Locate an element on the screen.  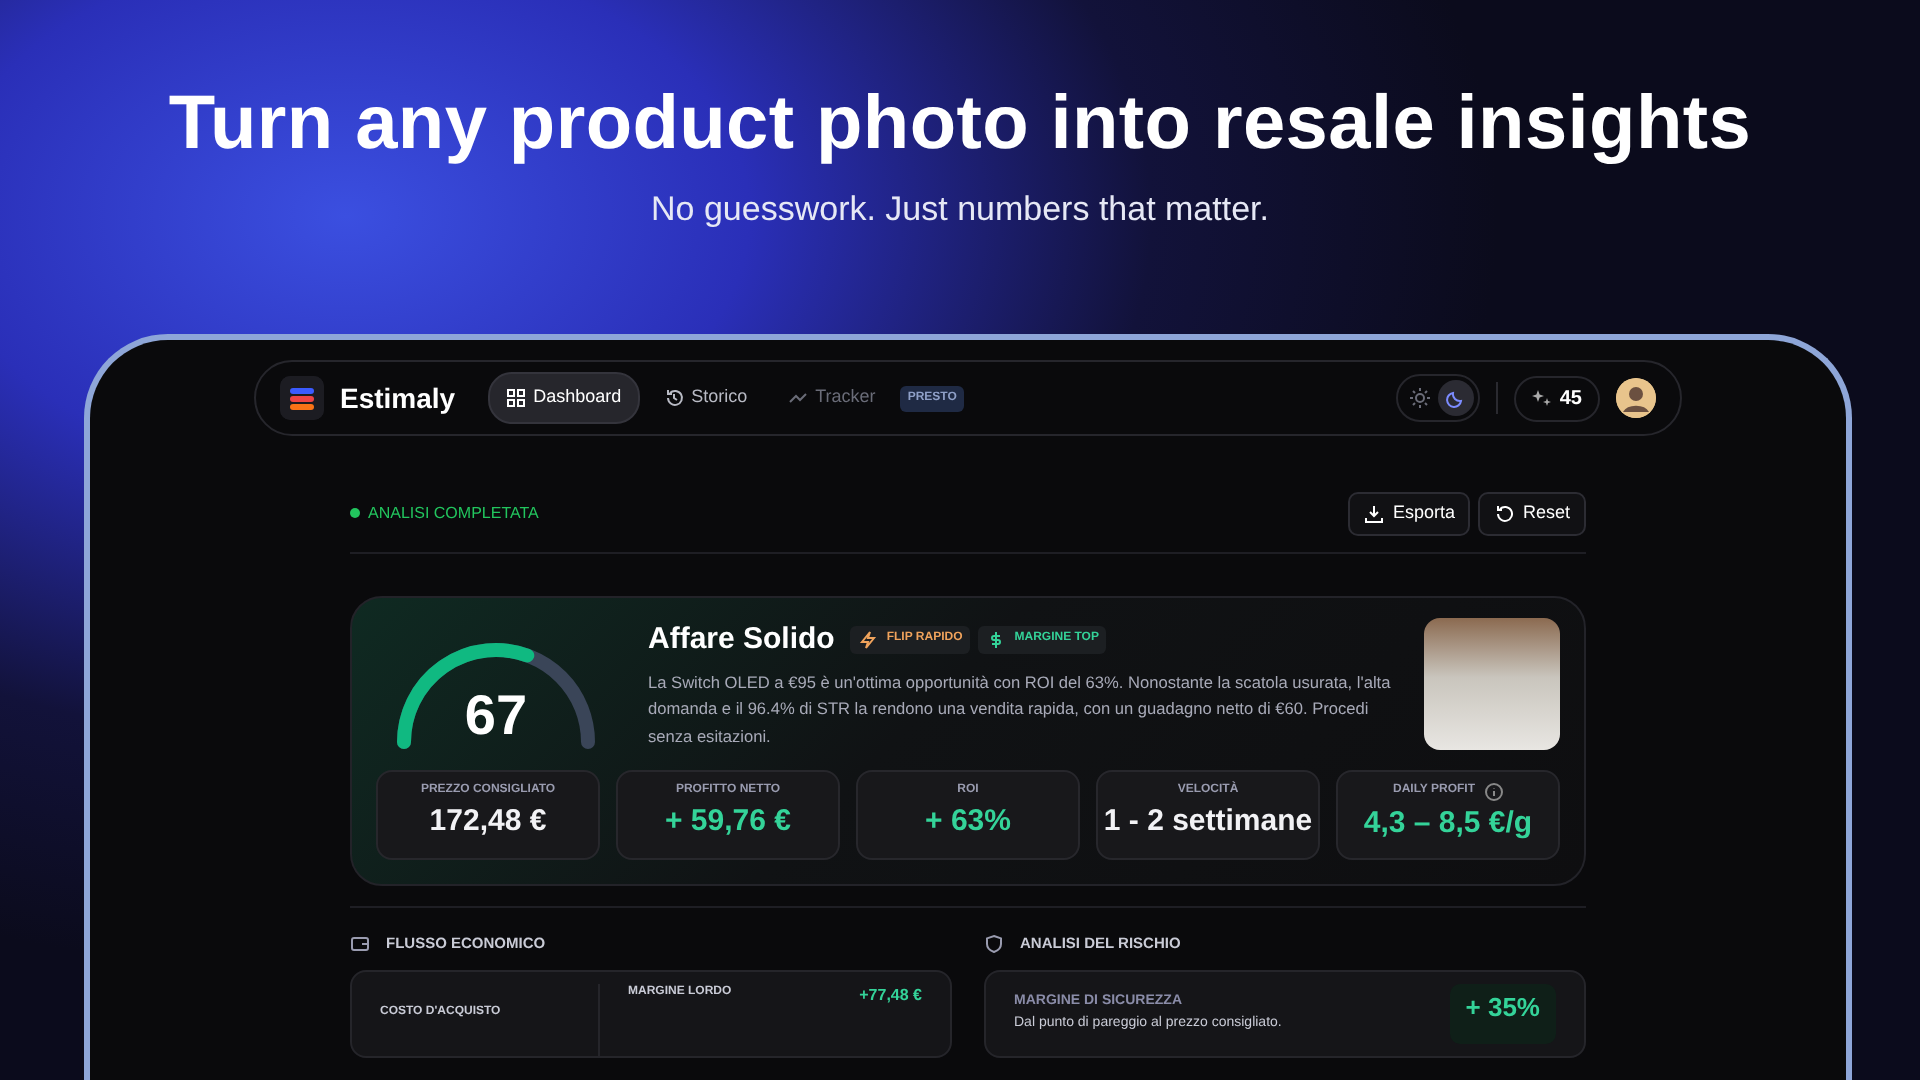
wallet-icon is located at coordinates (360, 943).